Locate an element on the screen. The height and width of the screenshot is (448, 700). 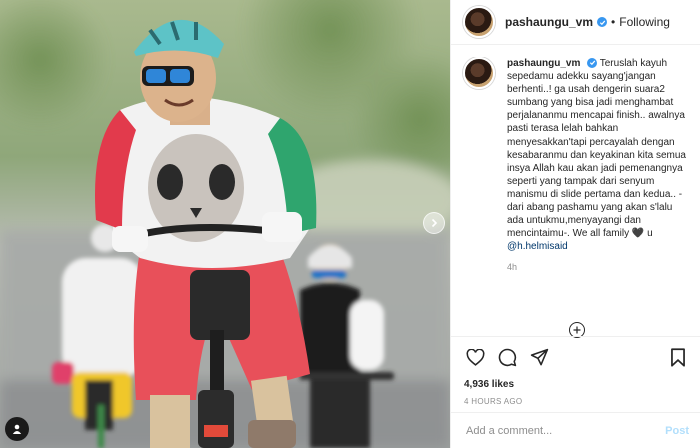
heart-icon is located at coordinates (475, 357).